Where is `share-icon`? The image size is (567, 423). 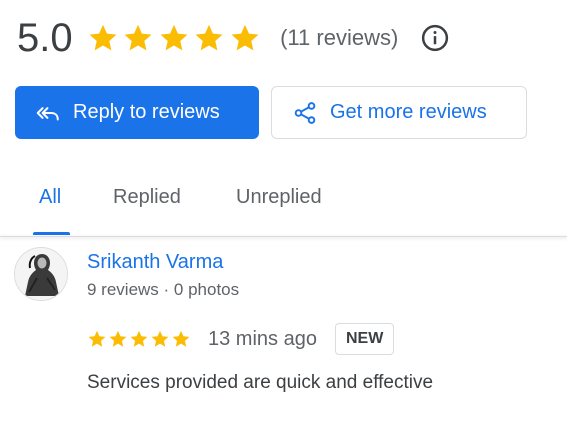 share-icon is located at coordinates (305, 112).